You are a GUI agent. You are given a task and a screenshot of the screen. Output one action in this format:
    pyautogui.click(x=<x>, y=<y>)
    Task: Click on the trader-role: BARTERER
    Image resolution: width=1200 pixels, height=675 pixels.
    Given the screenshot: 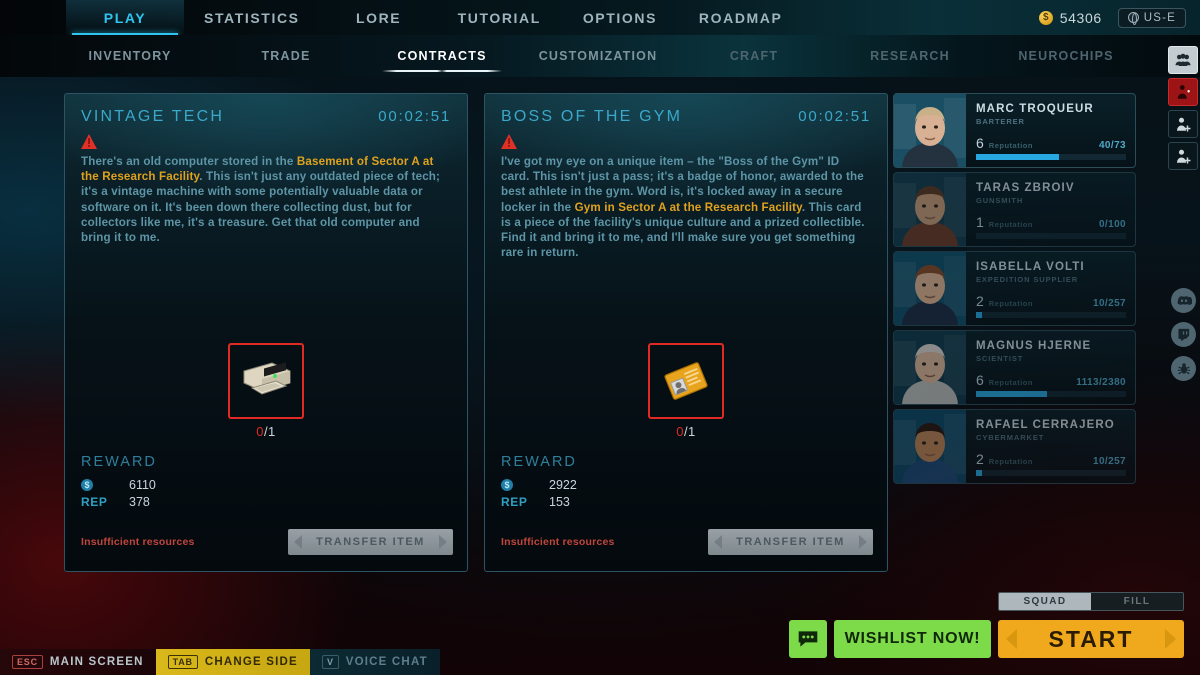 What is the action you would take?
    pyautogui.click(x=1000, y=121)
    